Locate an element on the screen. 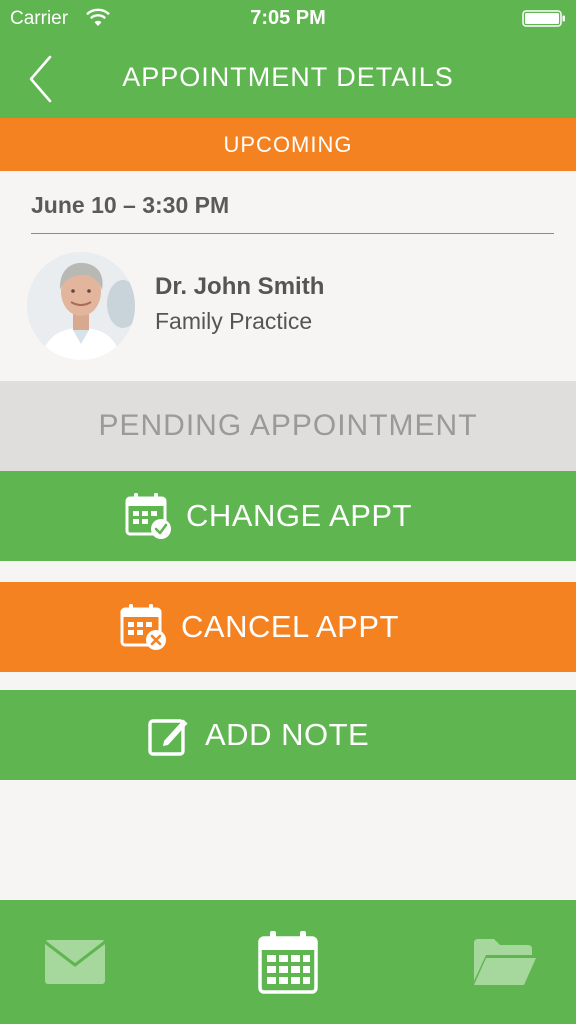 The width and height of the screenshot is (576, 1024). doctor-avatar is located at coordinates (81, 306).